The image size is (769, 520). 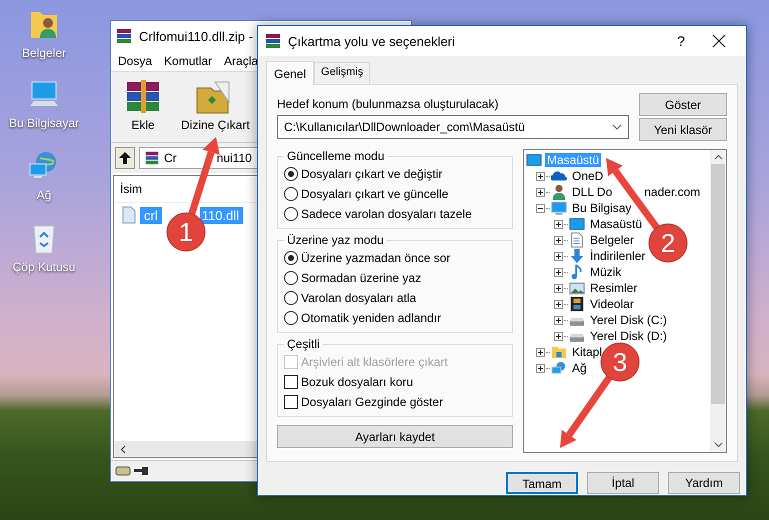 What do you see at coordinates (614, 288) in the screenshot?
I see `tree-item: Resimler` at bounding box center [614, 288].